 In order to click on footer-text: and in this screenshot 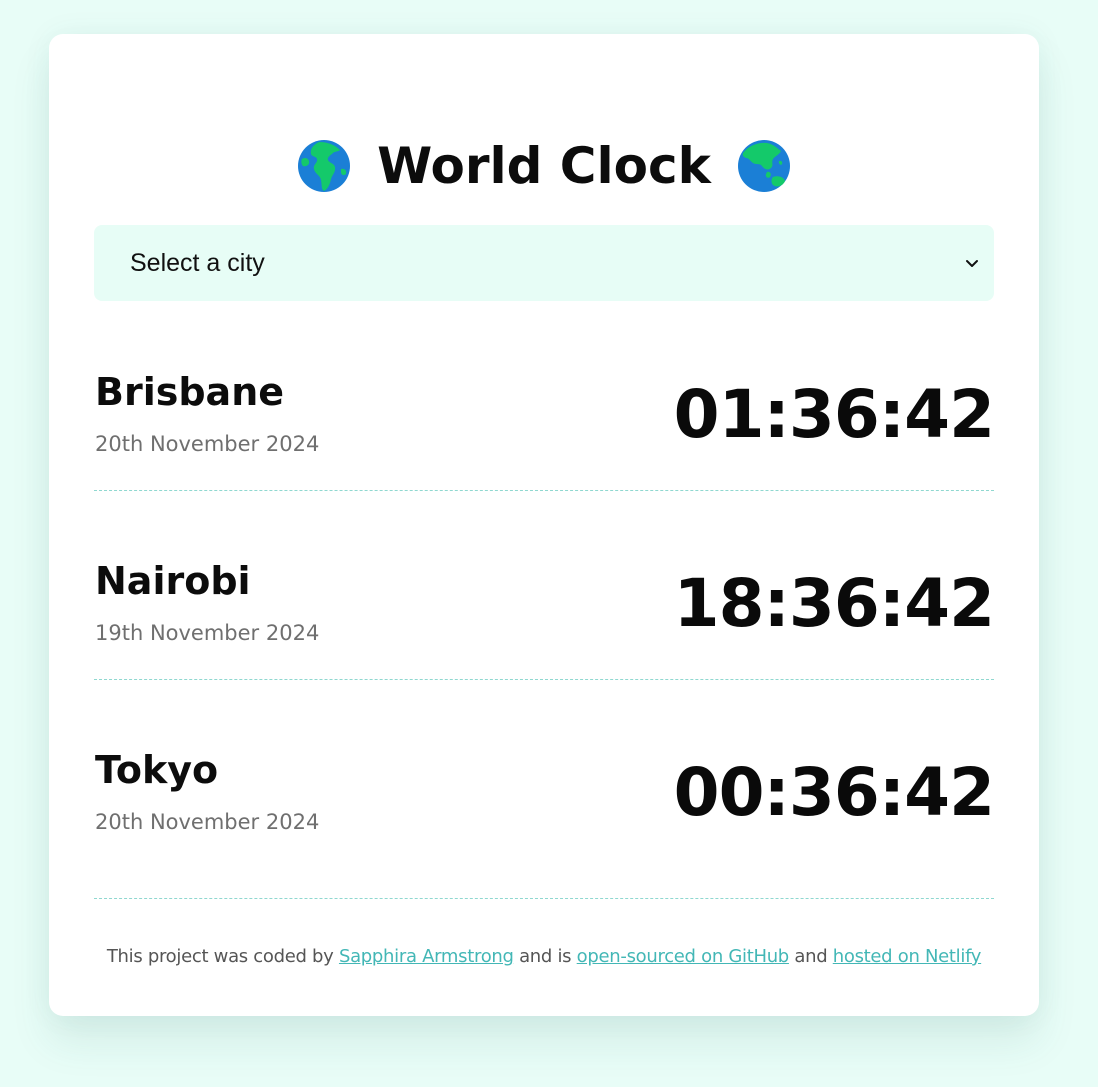, I will do `click(811, 956)`.